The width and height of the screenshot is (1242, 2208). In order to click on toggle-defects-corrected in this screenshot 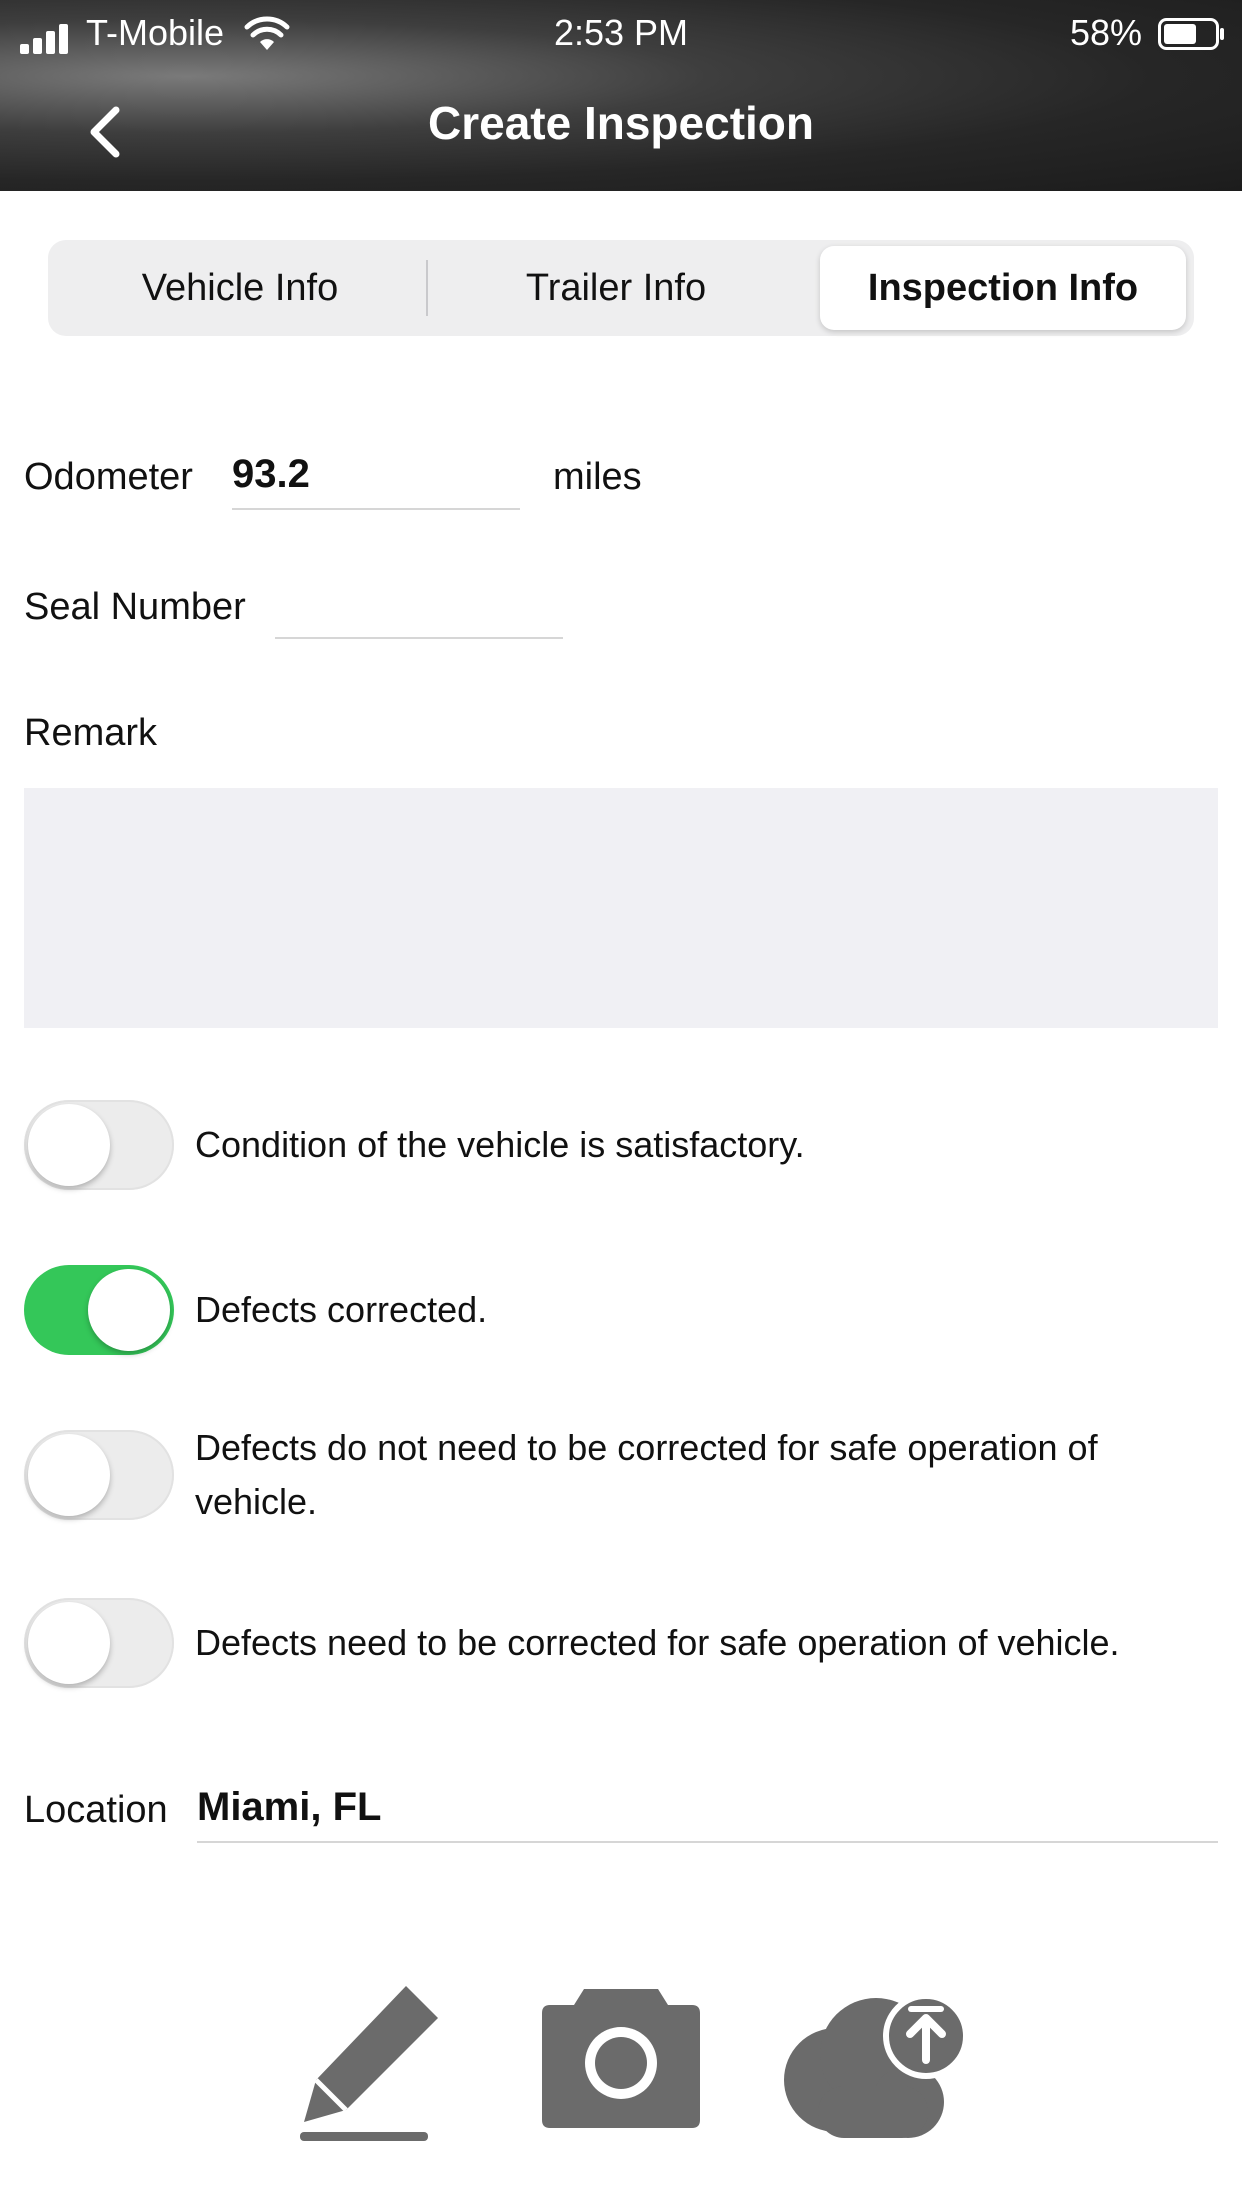, I will do `click(99, 1310)`.